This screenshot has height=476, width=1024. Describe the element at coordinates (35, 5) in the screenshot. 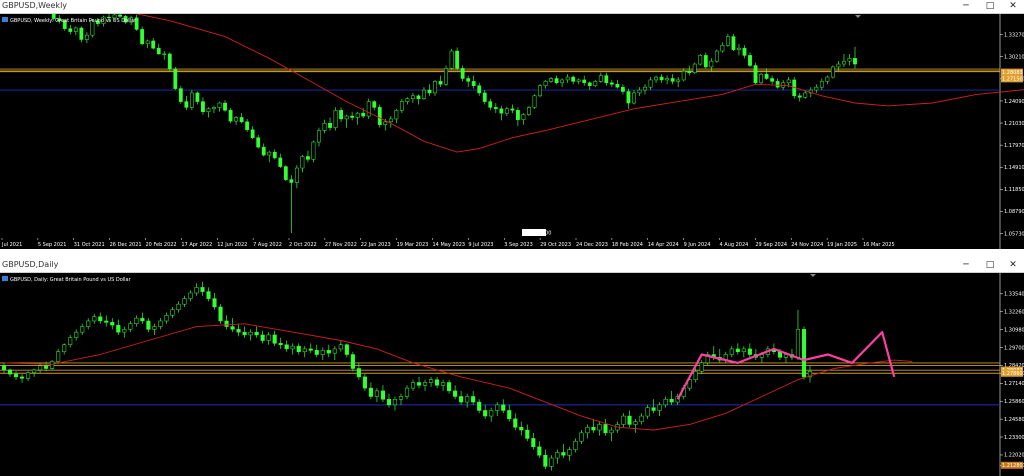

I see `weekly-window-title: GBPUSD,Weekly` at that location.